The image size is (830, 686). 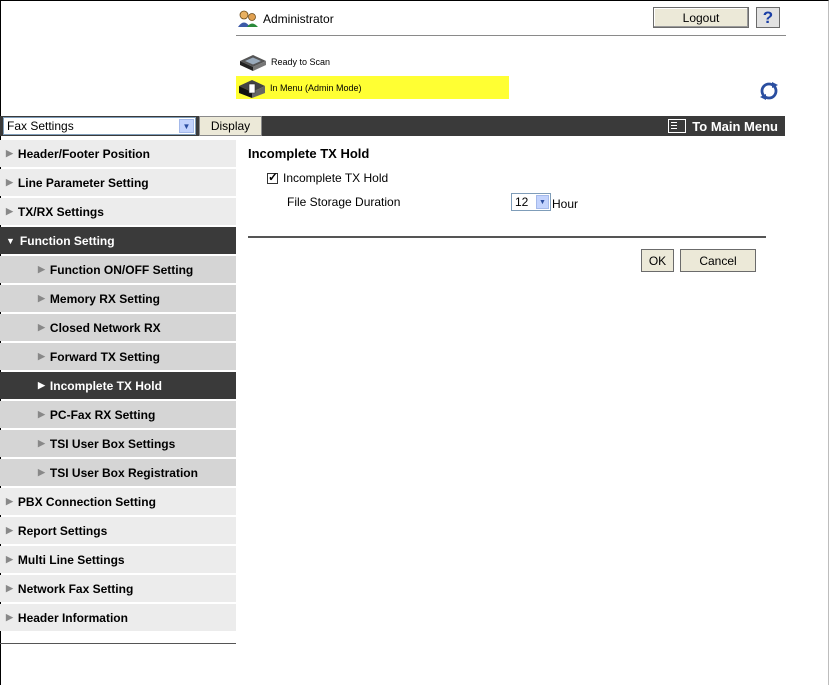 What do you see at coordinates (372, 87) in the screenshot?
I see `status-menu: In Menu (Admin Mode)` at bounding box center [372, 87].